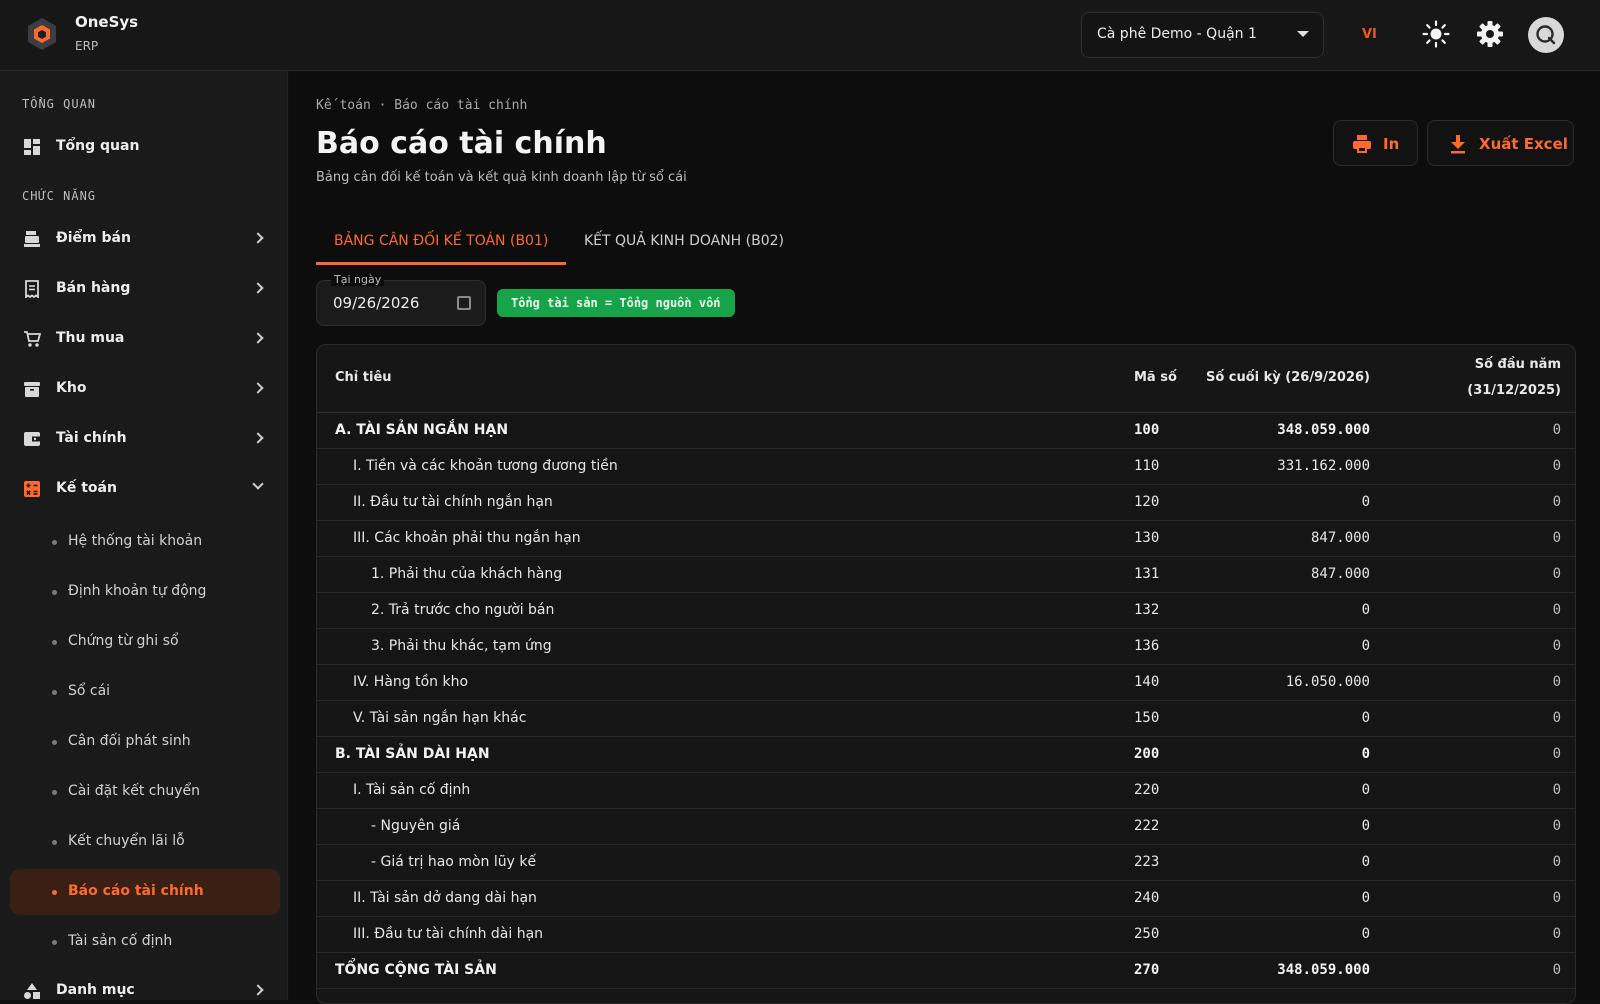  What do you see at coordinates (401, 299) in the screenshot?
I see `report-date-field: Tại ngày 09/26/2026` at bounding box center [401, 299].